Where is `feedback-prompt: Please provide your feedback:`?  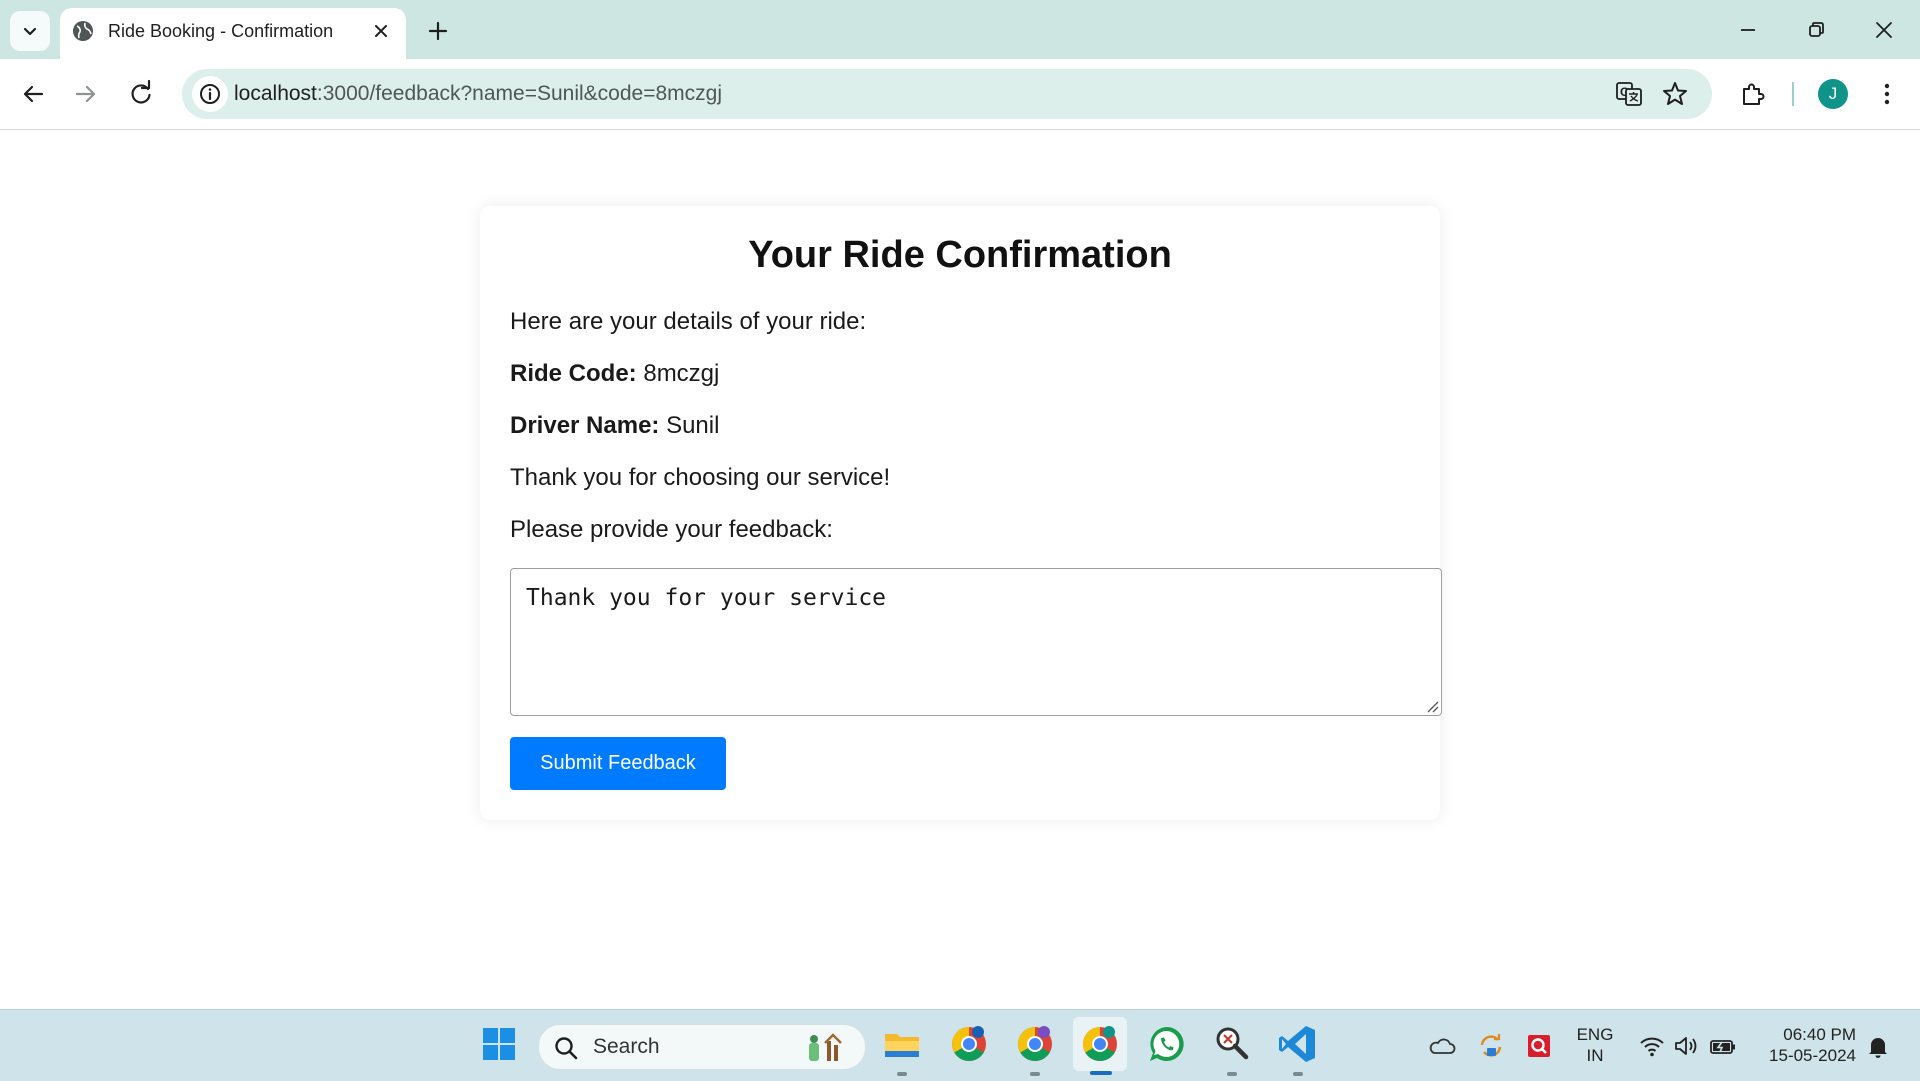
feedback-prompt: Please provide your feedback: is located at coordinates (671, 529).